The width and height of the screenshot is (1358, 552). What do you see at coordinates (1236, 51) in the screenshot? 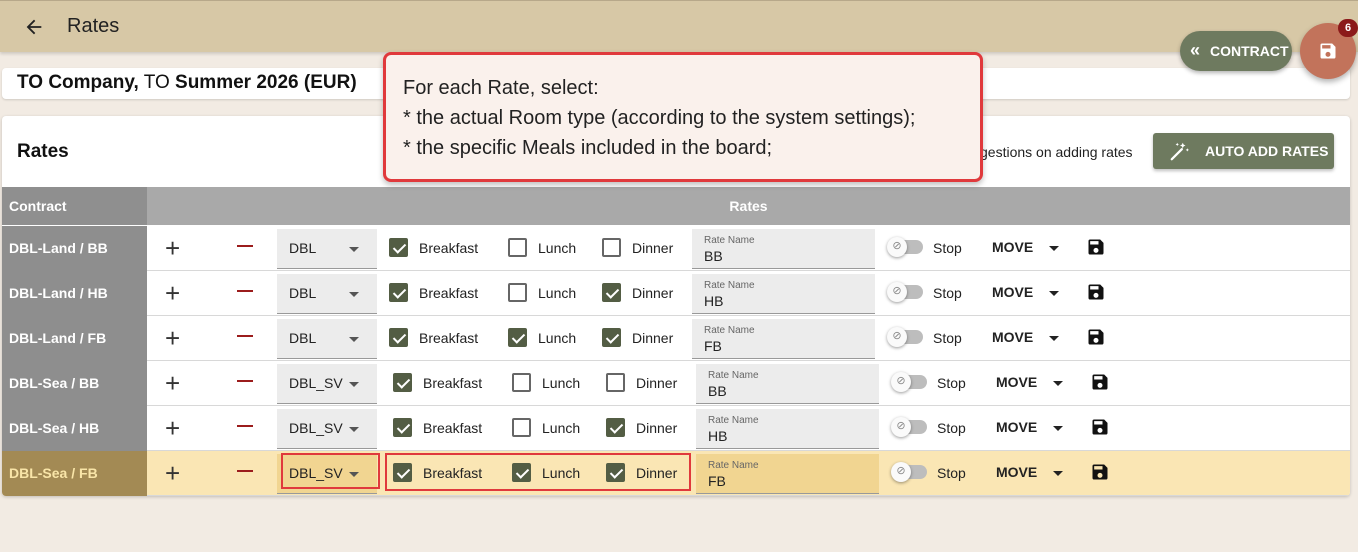
I see `contract-button: « CONTRACT` at bounding box center [1236, 51].